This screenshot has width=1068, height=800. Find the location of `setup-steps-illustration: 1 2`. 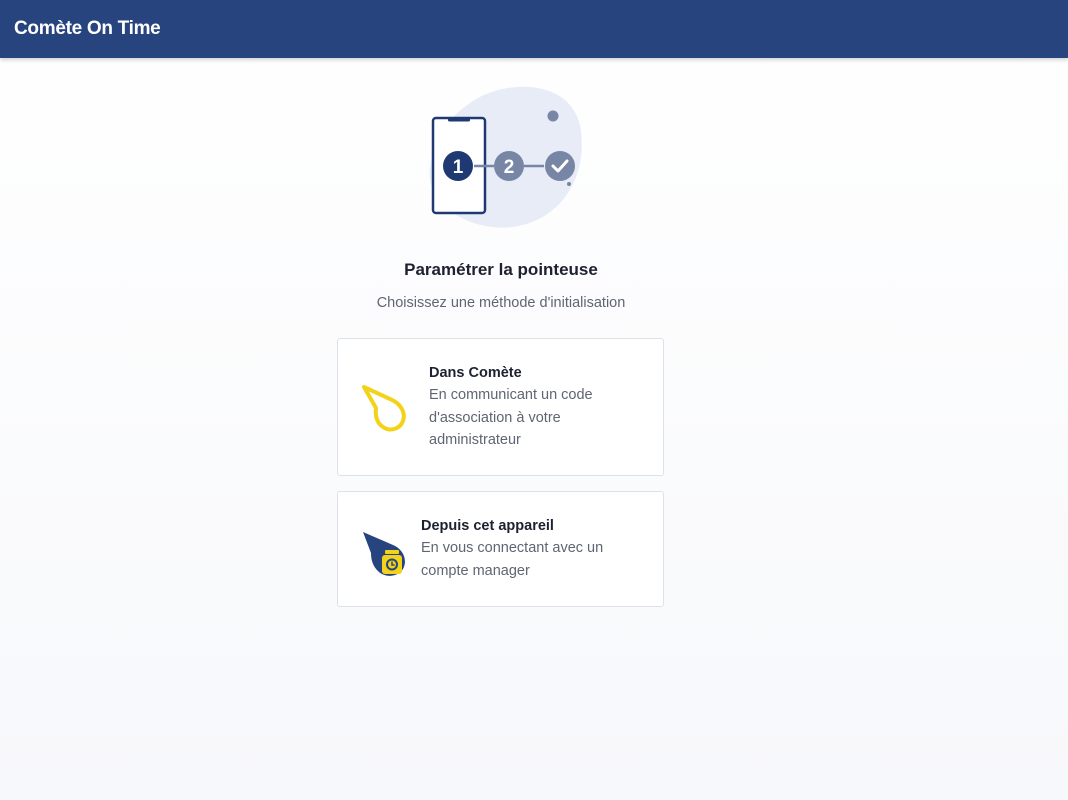

setup-steps-illustration: 1 2 is located at coordinates (505, 157).